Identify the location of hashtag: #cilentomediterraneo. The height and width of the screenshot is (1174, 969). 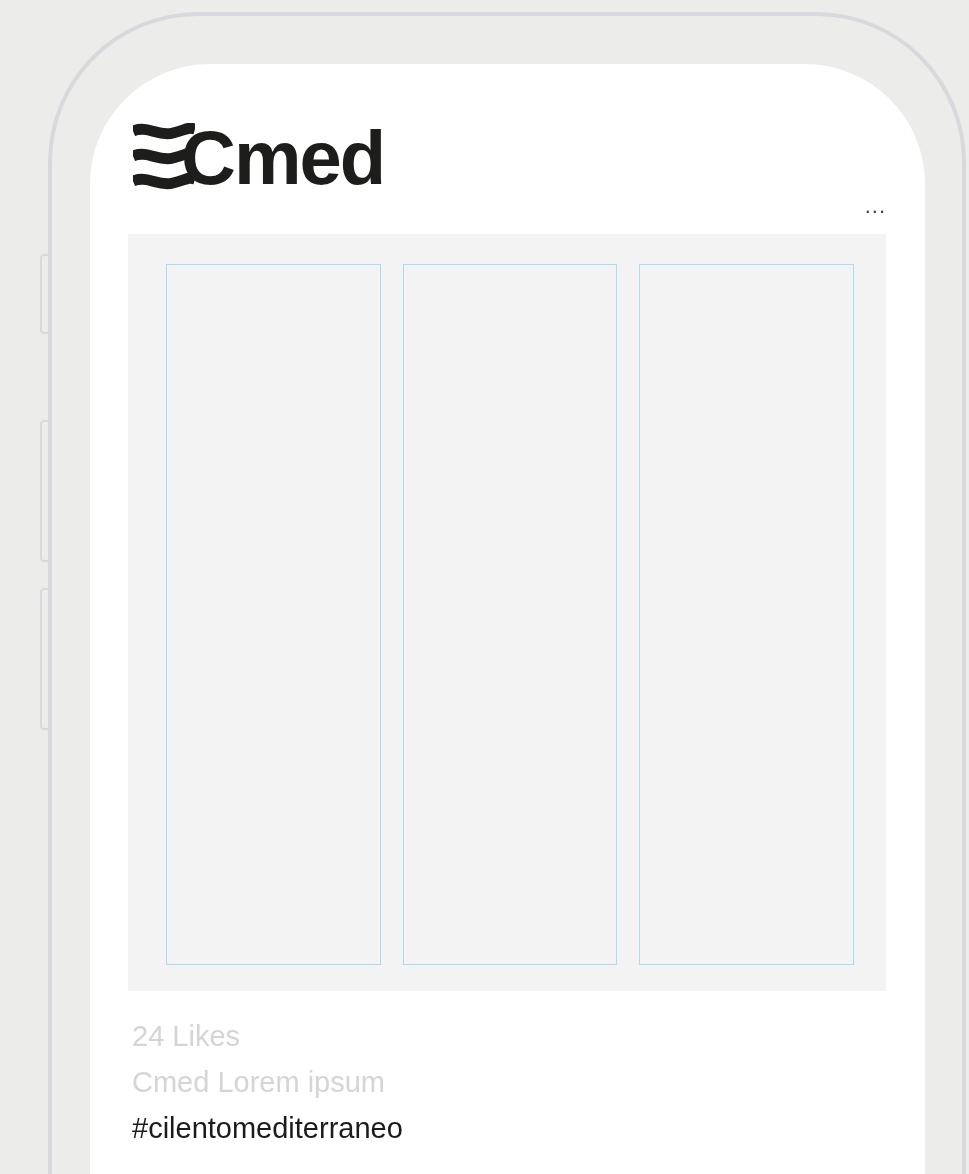
(267, 1128).